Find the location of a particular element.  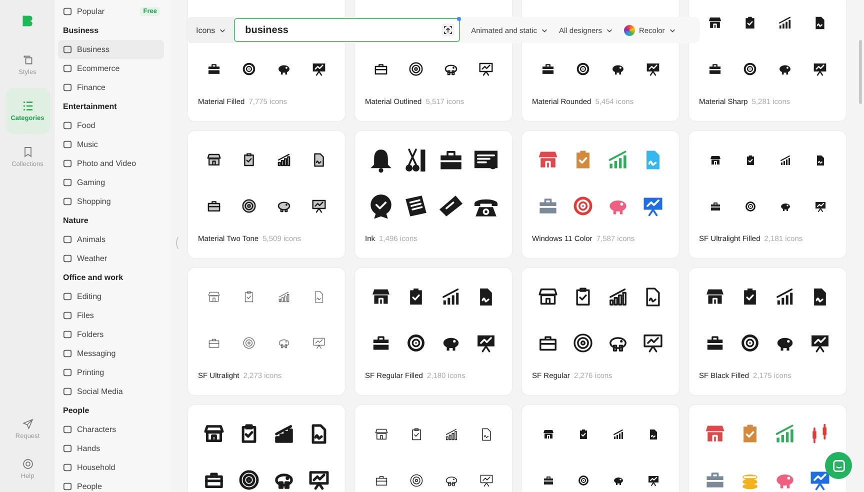

category-item: Household is located at coordinates (111, 467).